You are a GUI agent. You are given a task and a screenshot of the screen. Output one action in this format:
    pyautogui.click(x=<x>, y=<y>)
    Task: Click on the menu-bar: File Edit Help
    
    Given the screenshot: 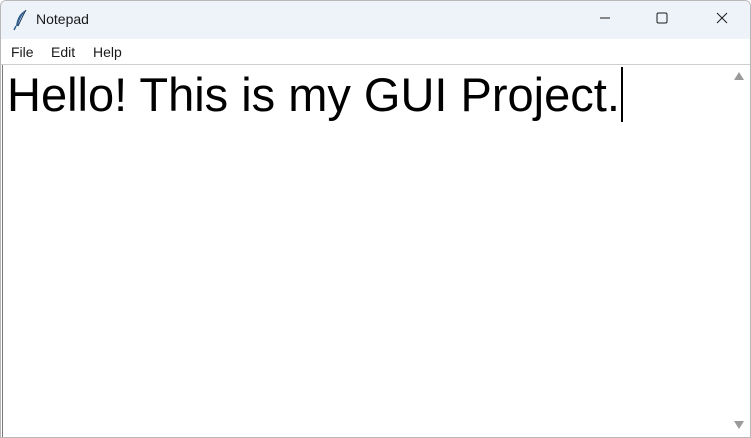 What is the action you would take?
    pyautogui.click(x=375, y=52)
    